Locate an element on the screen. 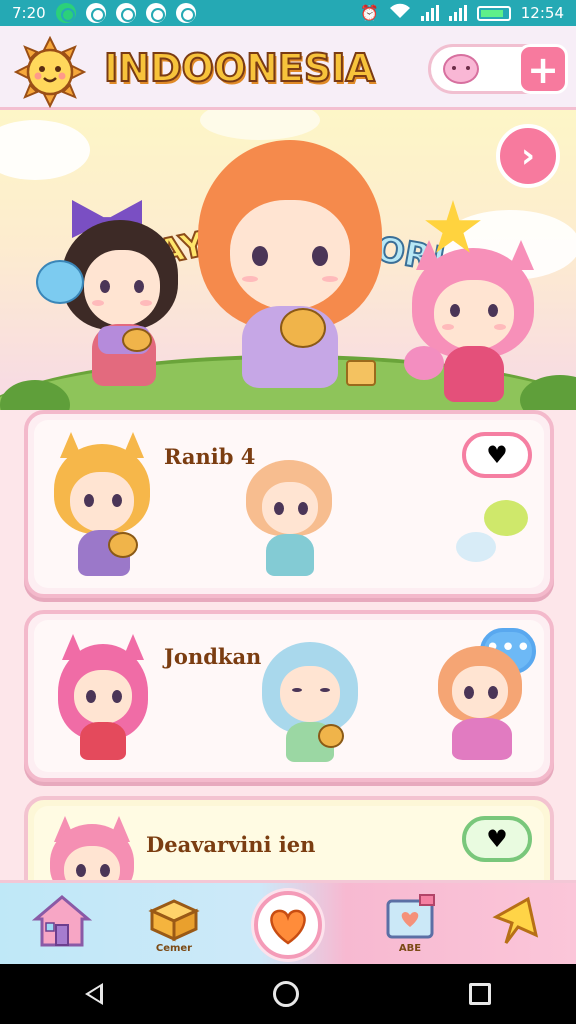 The height and width of the screenshot is (1024, 576). clock-right: 12:54 is located at coordinates (542, 13).